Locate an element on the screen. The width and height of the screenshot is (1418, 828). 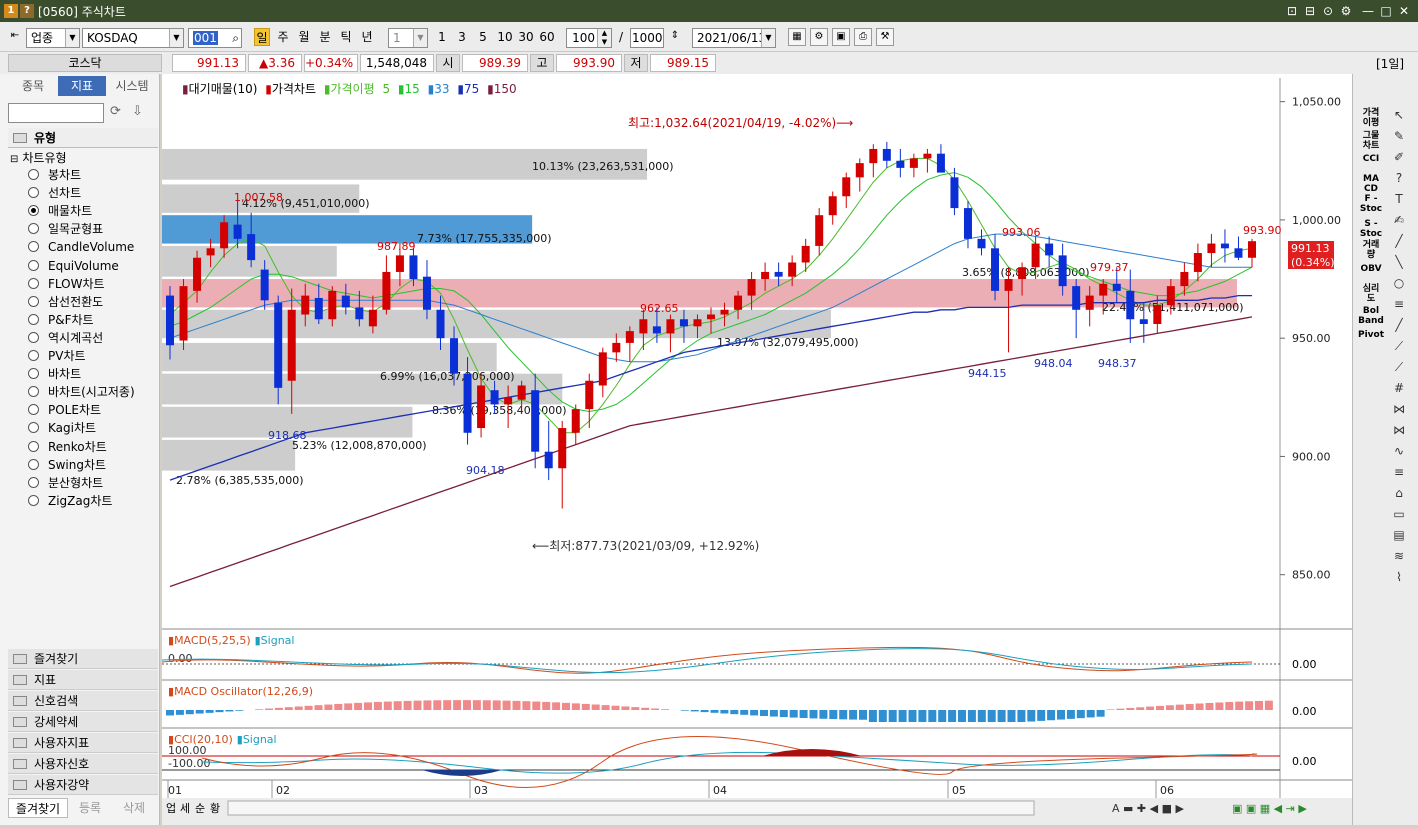
right-tool-6: 거래 량 is located at coordinates (1371, 250).